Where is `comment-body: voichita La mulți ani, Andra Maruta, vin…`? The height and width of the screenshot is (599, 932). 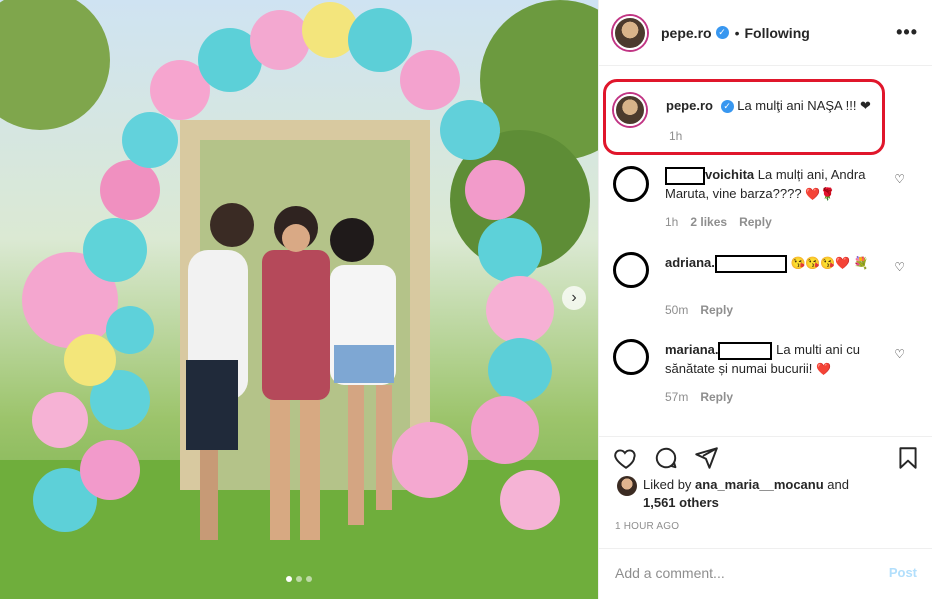 comment-body: voichita La mulți ani, Andra Maruta, vin… is located at coordinates (775, 184).